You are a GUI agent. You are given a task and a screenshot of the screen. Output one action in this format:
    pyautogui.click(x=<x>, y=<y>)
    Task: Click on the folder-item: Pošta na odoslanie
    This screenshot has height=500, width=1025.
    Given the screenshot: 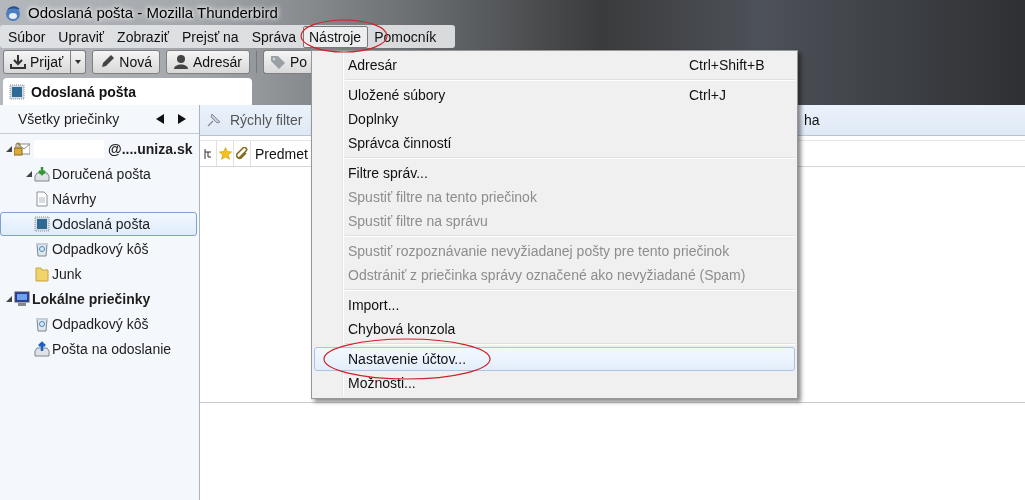 What is the action you would take?
    pyautogui.click(x=98, y=349)
    